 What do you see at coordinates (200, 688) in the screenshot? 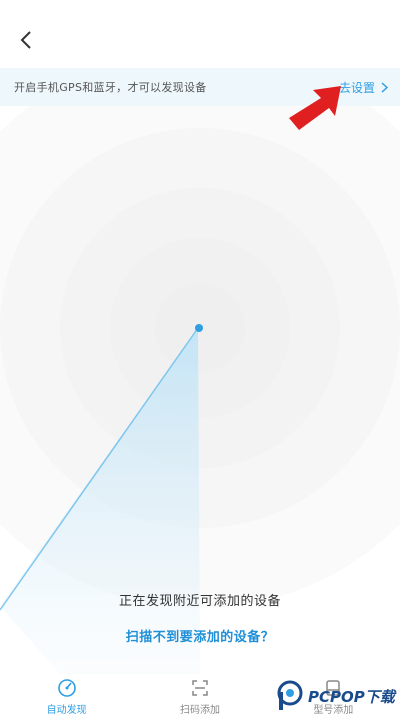
I see `scan-qr-icon` at bounding box center [200, 688].